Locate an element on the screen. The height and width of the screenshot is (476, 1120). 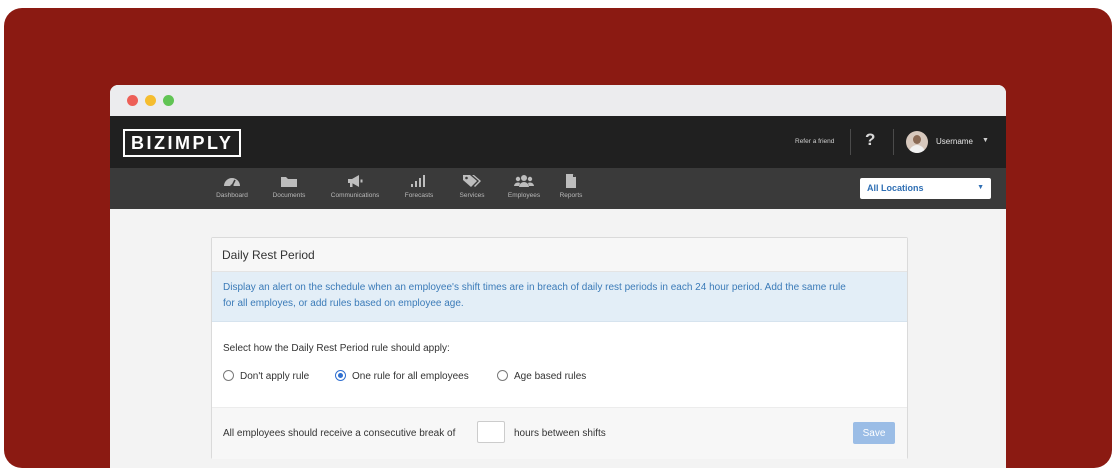
card-title: Daily Rest Period is located at coordinates (268, 255).